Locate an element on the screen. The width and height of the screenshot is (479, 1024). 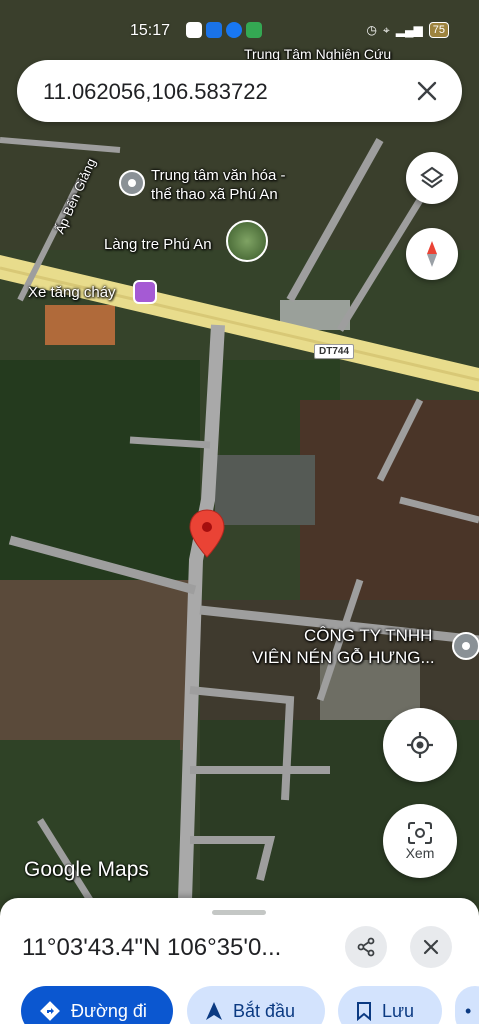
view-button: Xem is located at coordinates (420, 841).